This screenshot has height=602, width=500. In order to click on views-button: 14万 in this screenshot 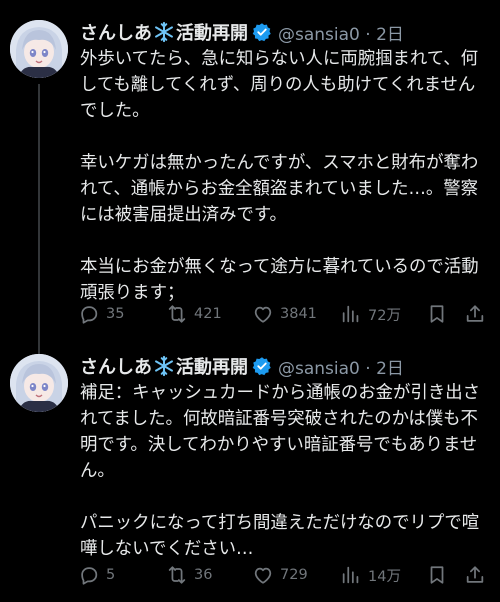, I will do `click(370, 575)`.